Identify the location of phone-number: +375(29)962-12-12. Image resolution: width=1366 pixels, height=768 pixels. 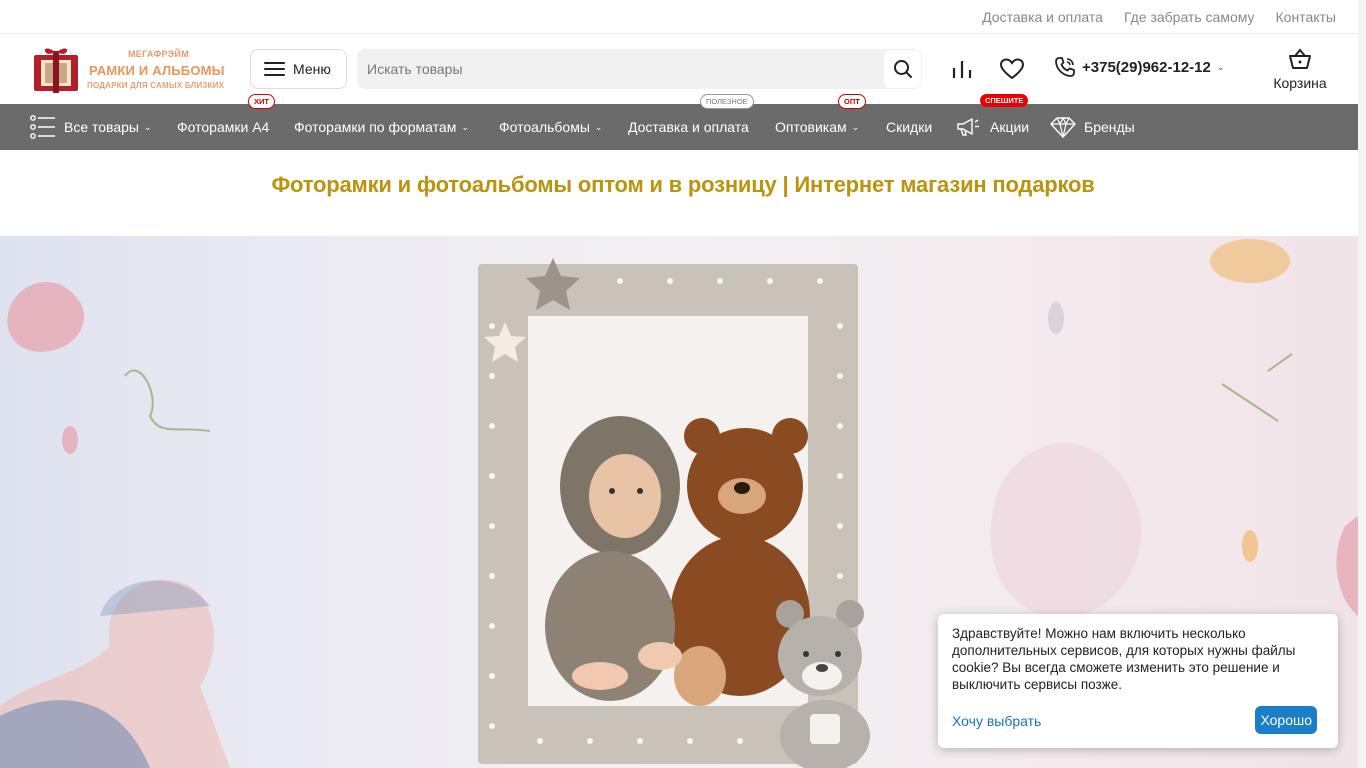
(1146, 67).